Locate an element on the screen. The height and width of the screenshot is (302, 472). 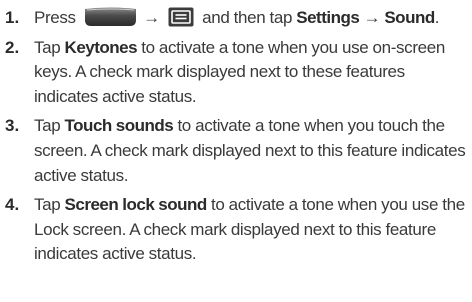
screen-lock-sound-label: Screen lock sound is located at coordinates (136, 205).